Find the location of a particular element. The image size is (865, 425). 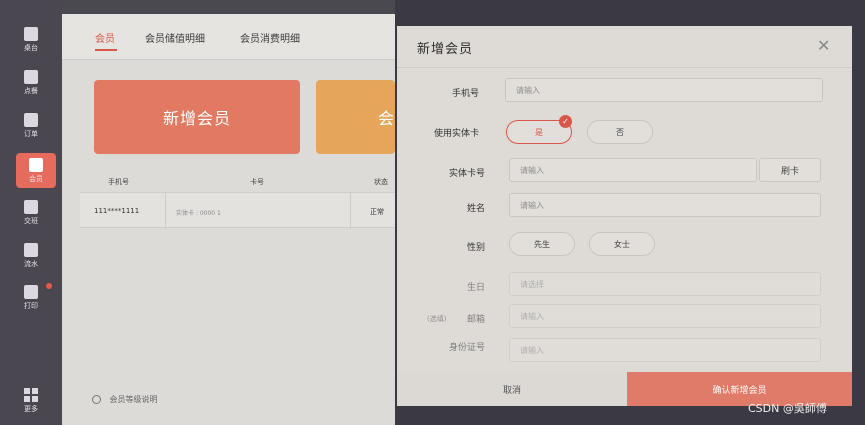

ledger-icon is located at coordinates (31, 250).